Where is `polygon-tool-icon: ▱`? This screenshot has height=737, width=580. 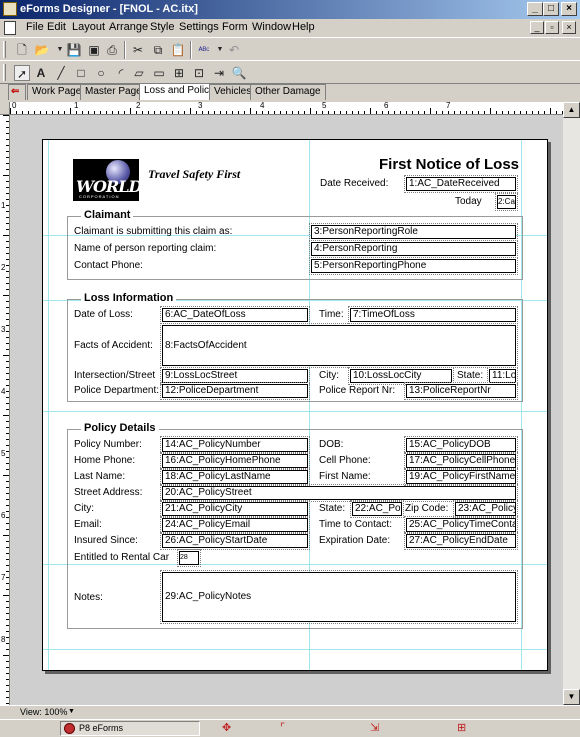 polygon-tool-icon: ▱ is located at coordinates (139, 73).